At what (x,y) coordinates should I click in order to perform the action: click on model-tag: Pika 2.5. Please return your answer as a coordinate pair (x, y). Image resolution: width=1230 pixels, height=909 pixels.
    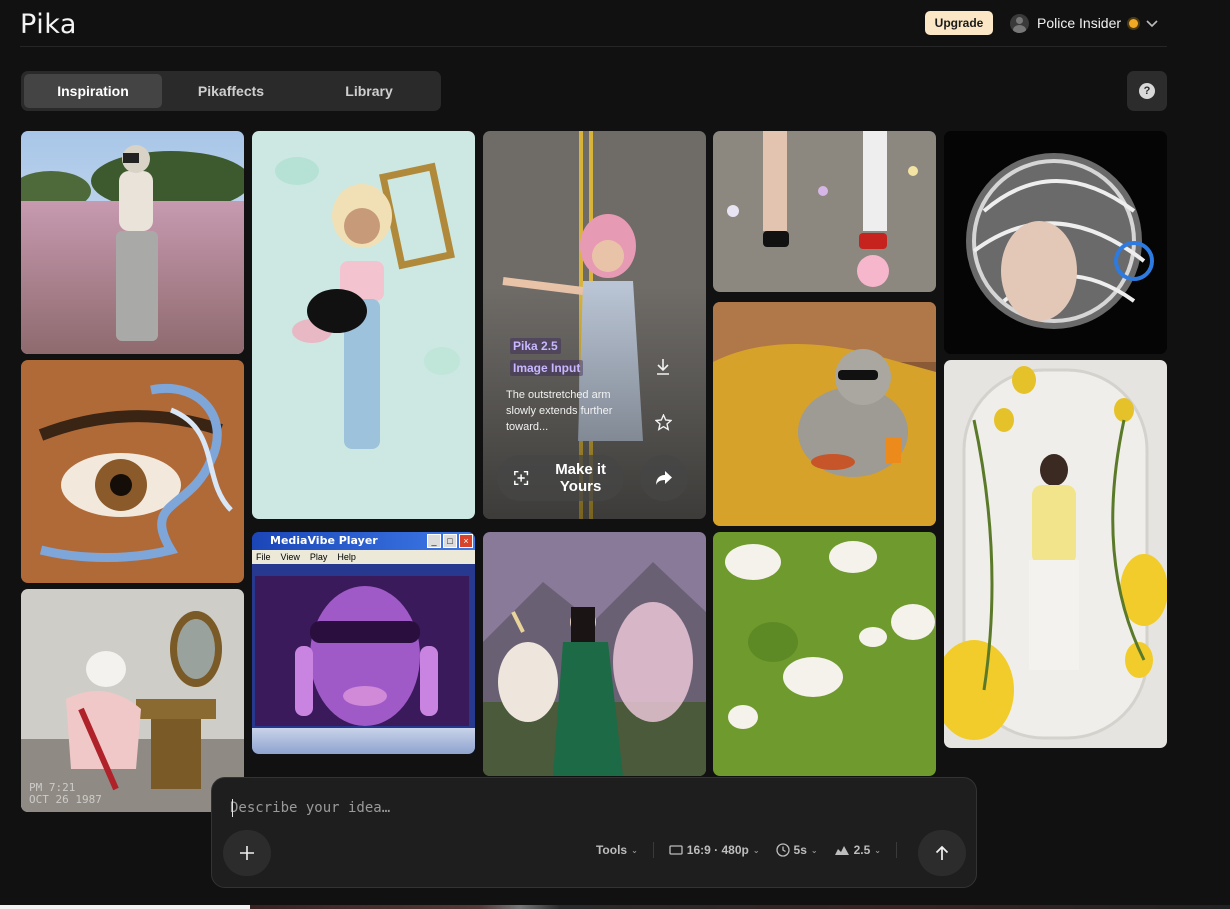
    Looking at the image, I should click on (535, 346).